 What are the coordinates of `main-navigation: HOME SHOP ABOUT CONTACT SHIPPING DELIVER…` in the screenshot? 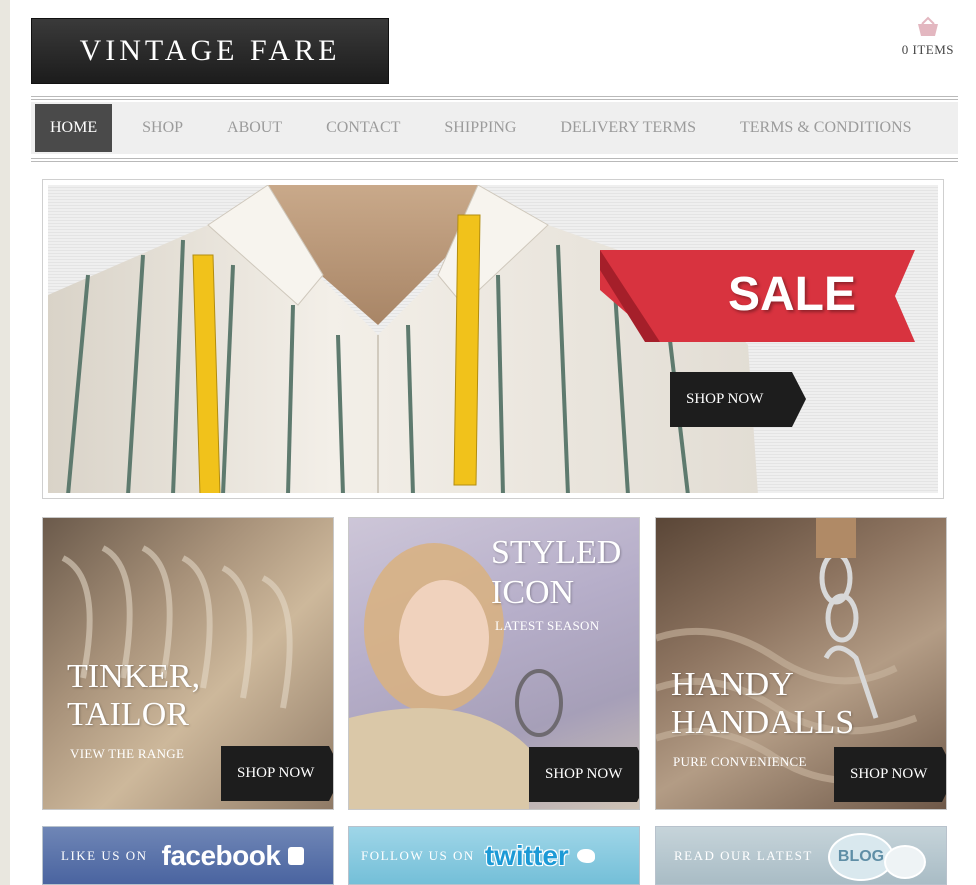 It's located at (494, 129).